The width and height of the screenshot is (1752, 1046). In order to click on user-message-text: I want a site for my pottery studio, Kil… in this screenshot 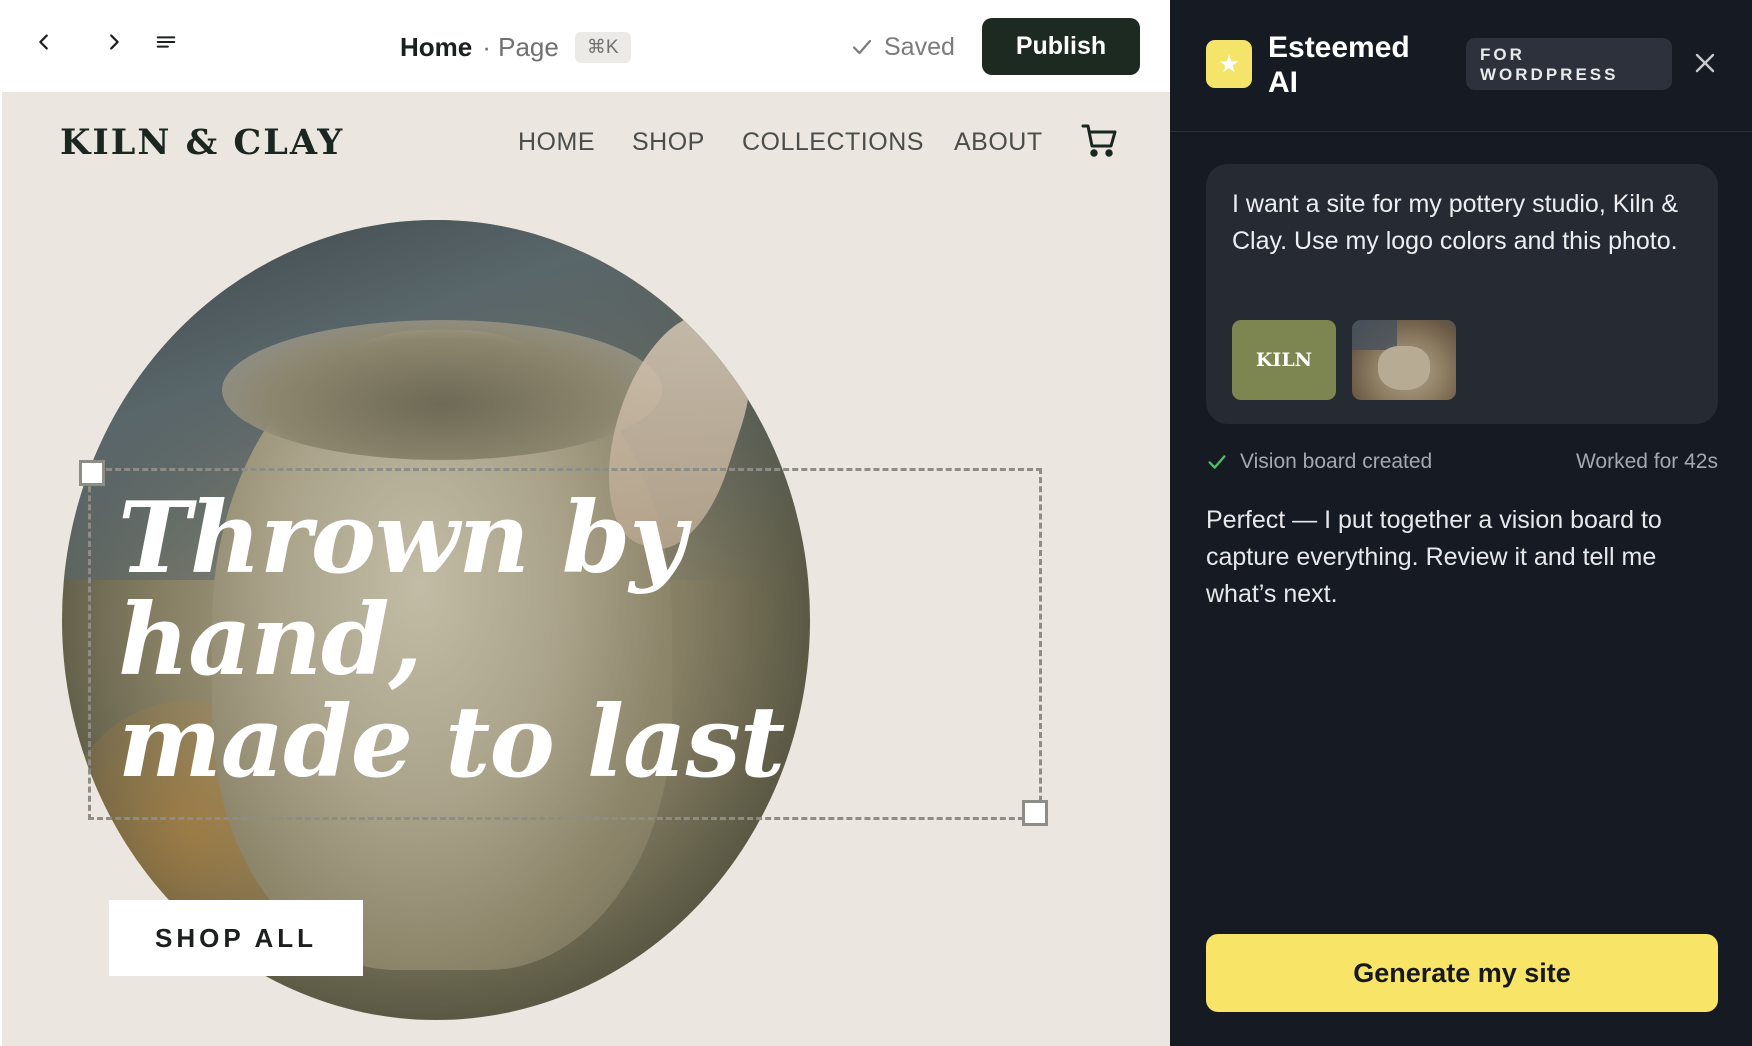, I will do `click(1455, 222)`.